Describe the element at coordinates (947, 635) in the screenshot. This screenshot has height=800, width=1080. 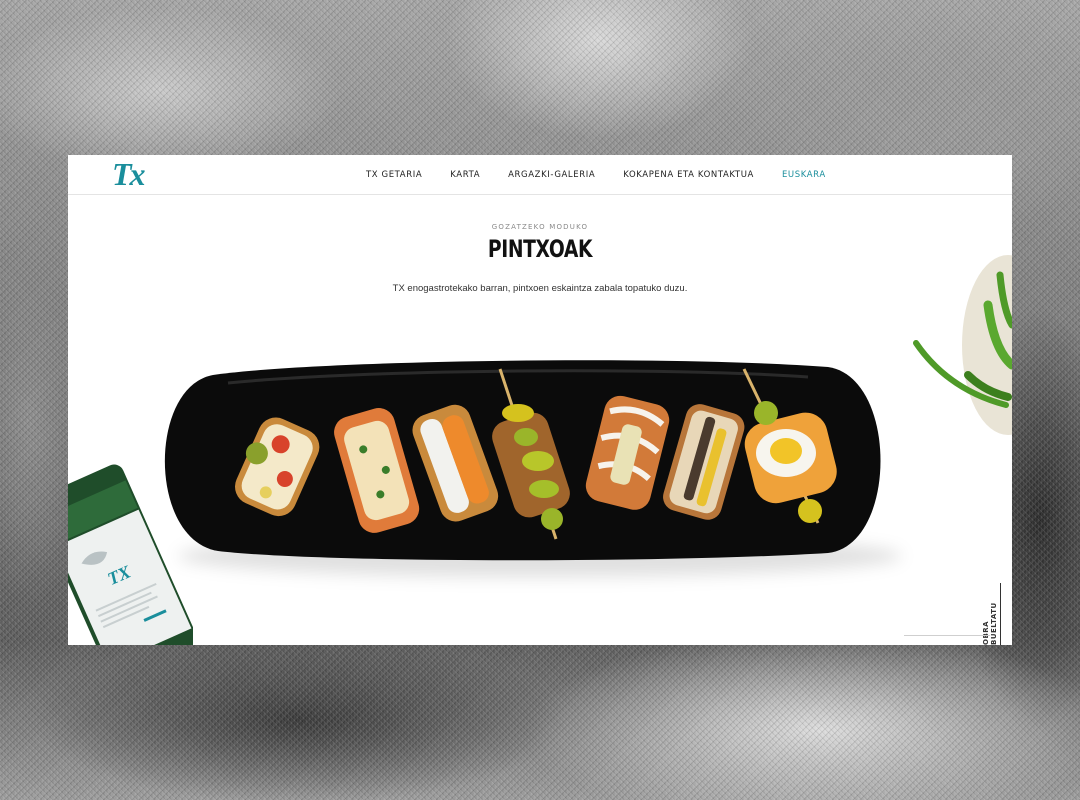
I see `bottom-divider` at that location.